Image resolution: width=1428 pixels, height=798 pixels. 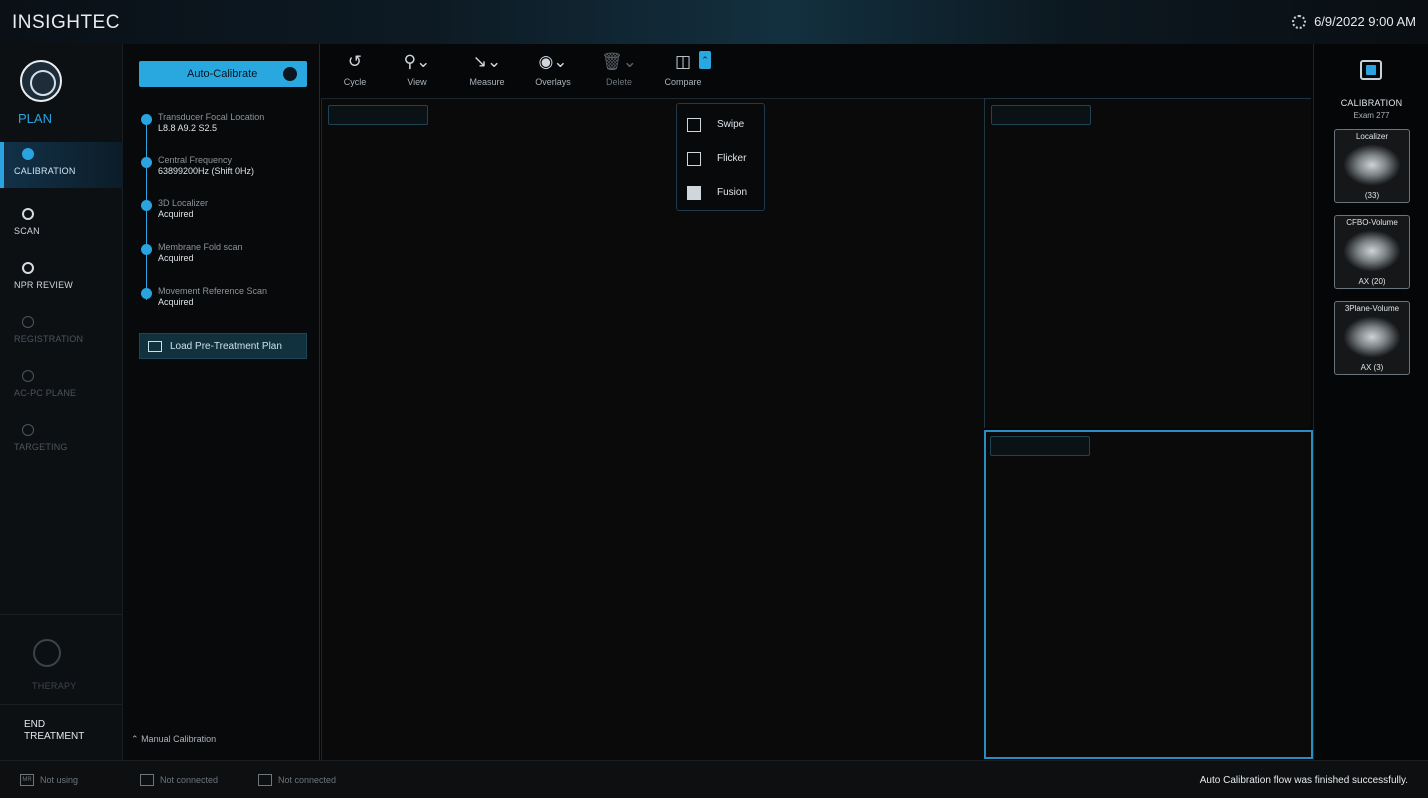 What do you see at coordinates (47, 653) in the screenshot?
I see `therapy-icon` at bounding box center [47, 653].